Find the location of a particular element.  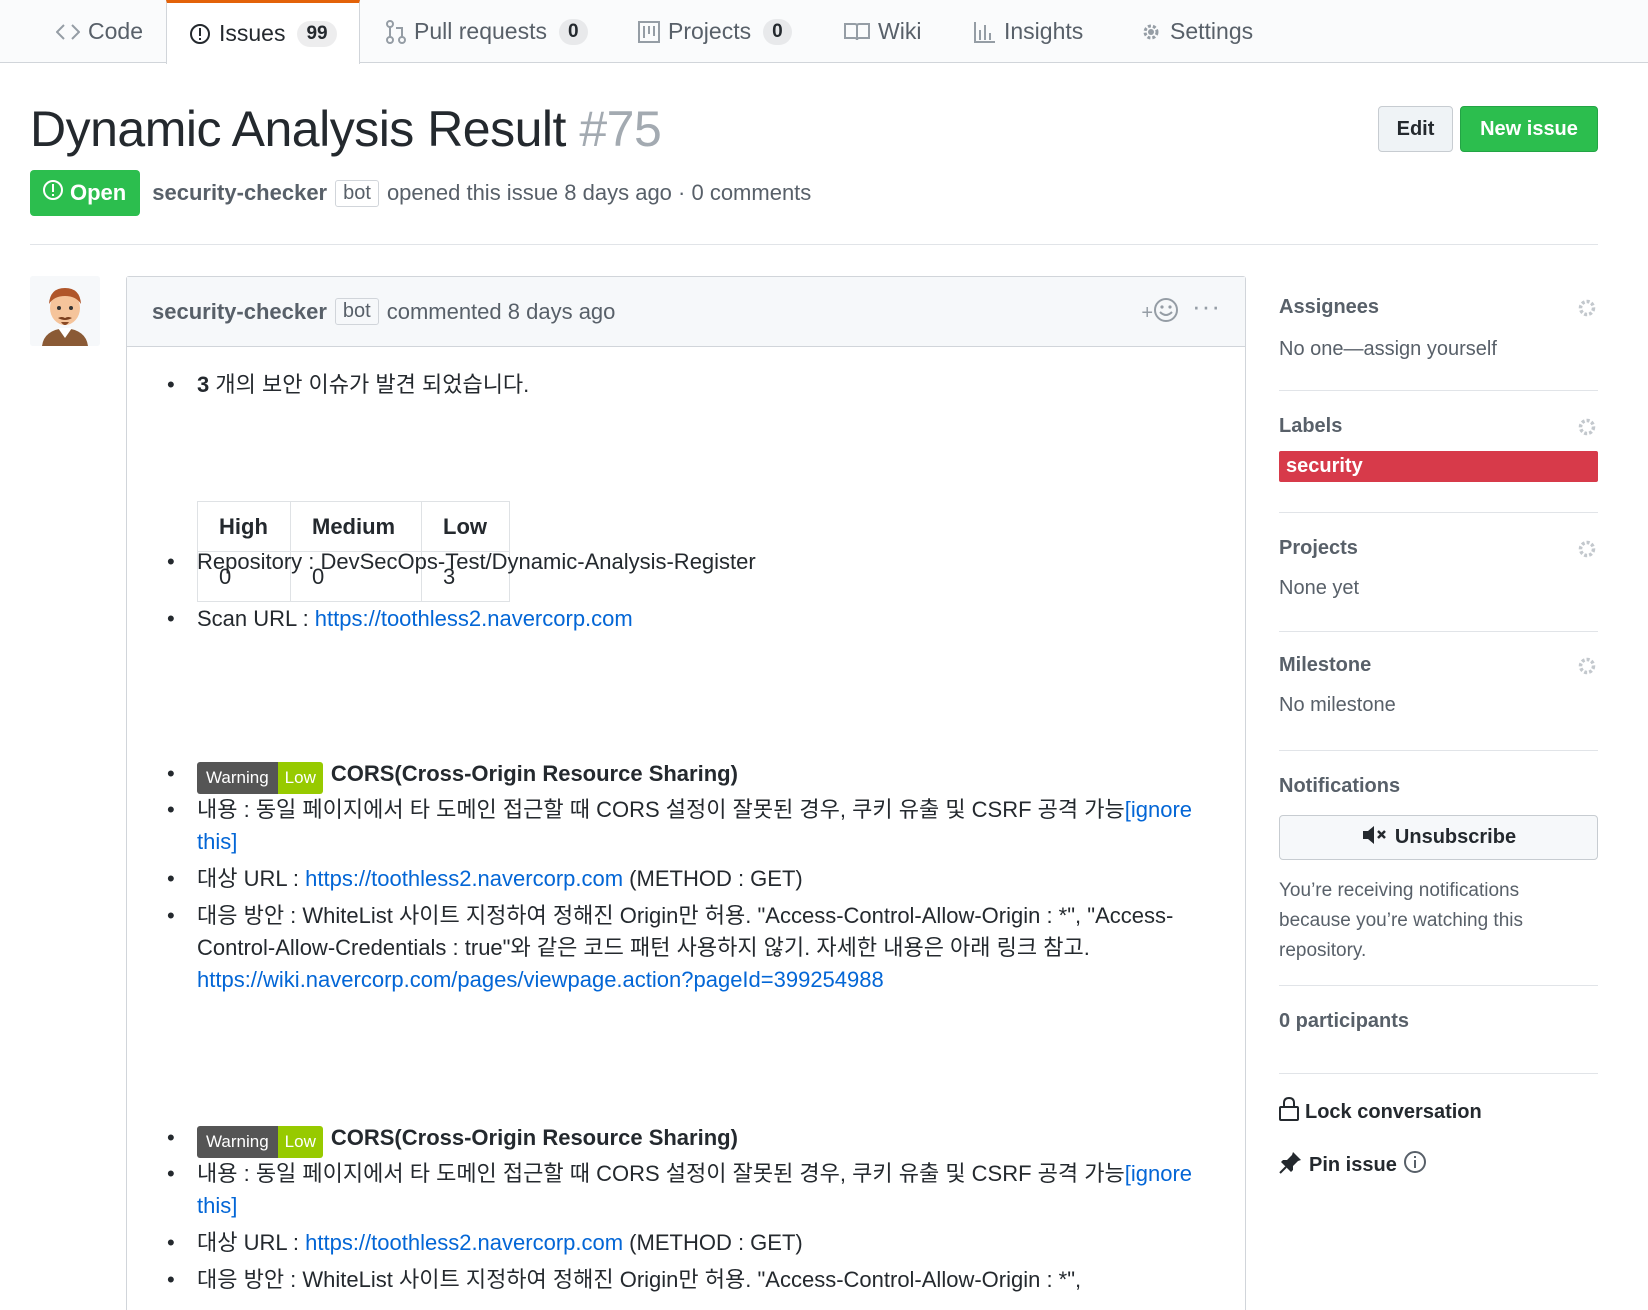

more-options-icon: ··· is located at coordinates (1206, 306).